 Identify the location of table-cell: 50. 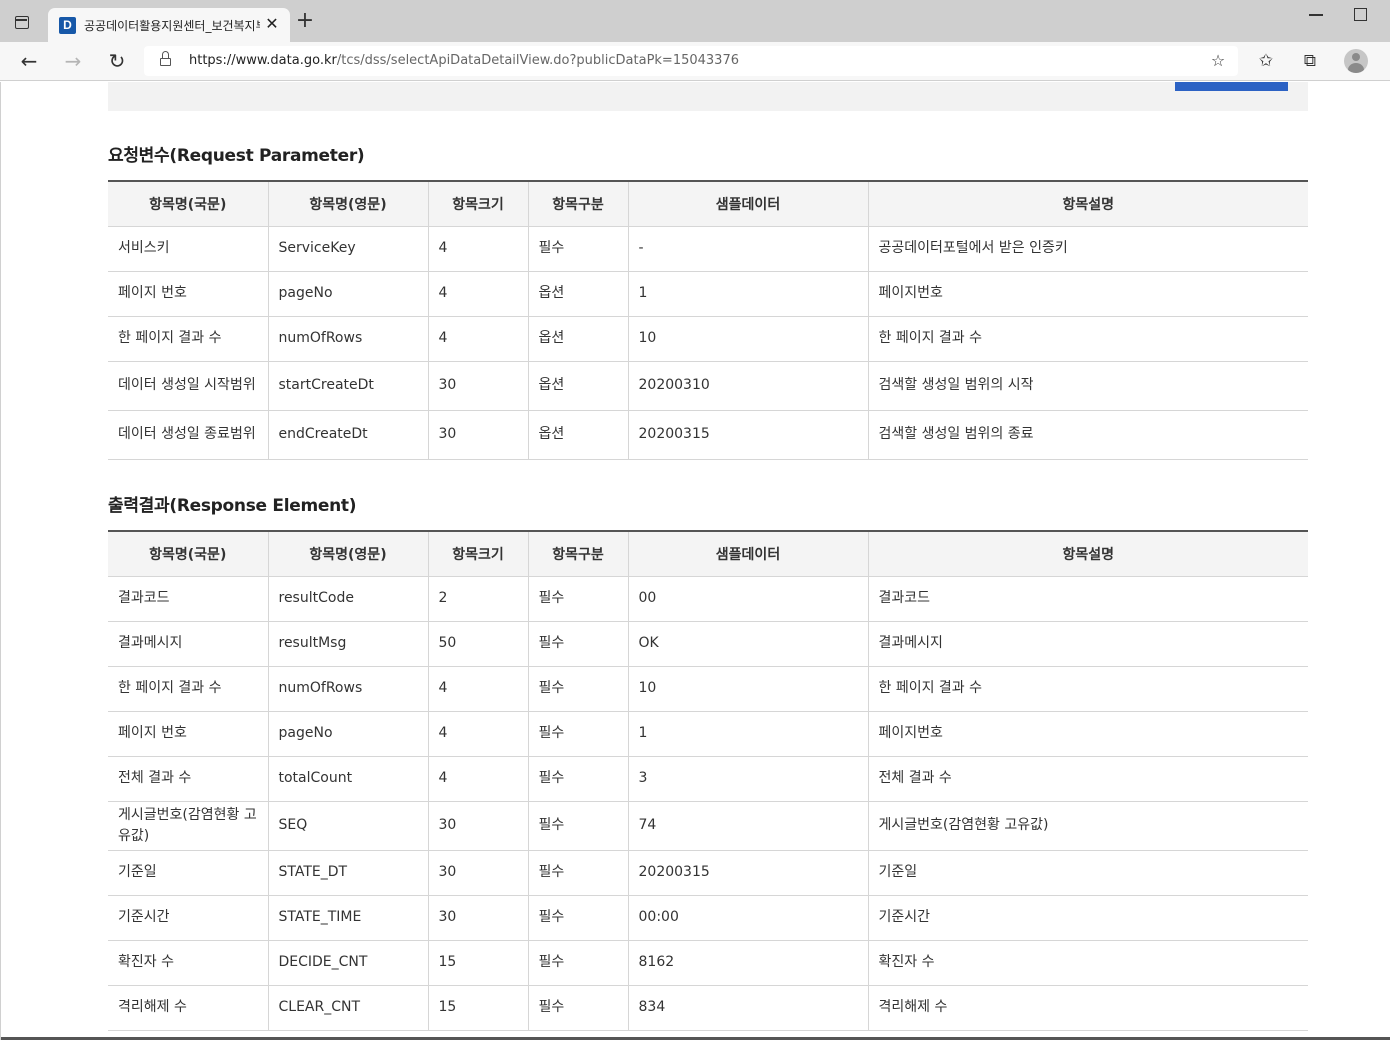
(477, 644).